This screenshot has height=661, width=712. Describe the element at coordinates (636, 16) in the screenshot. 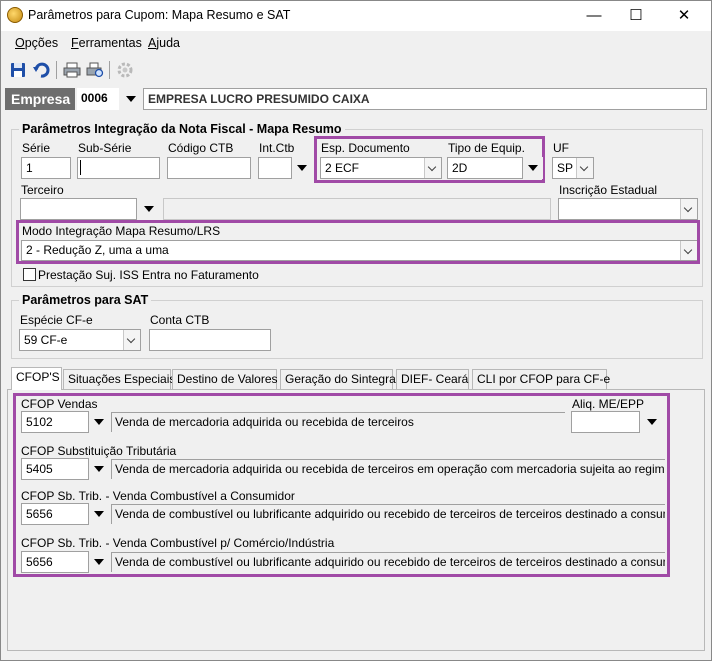

I see `maximize-button: ☐` at that location.